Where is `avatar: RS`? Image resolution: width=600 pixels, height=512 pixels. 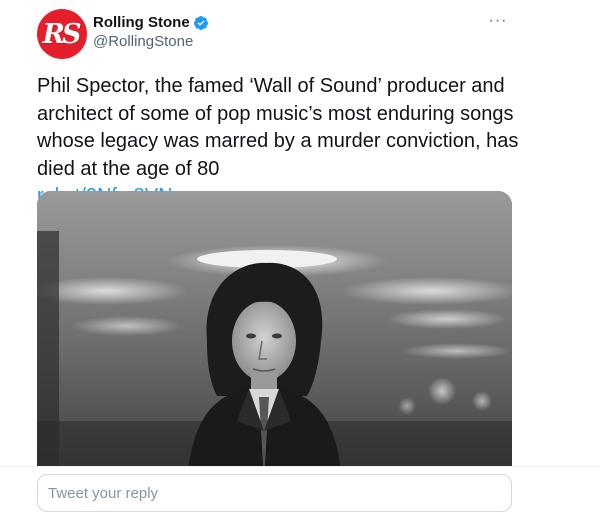 avatar: RS is located at coordinates (62, 34).